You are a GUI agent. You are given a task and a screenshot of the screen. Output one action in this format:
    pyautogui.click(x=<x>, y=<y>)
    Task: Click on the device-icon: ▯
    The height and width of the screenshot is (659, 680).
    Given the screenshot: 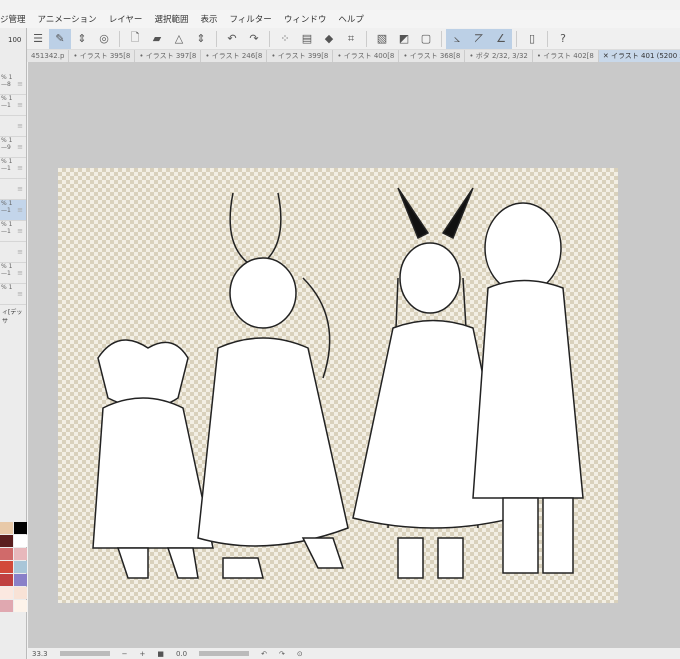 What is the action you would take?
    pyautogui.click(x=532, y=39)
    